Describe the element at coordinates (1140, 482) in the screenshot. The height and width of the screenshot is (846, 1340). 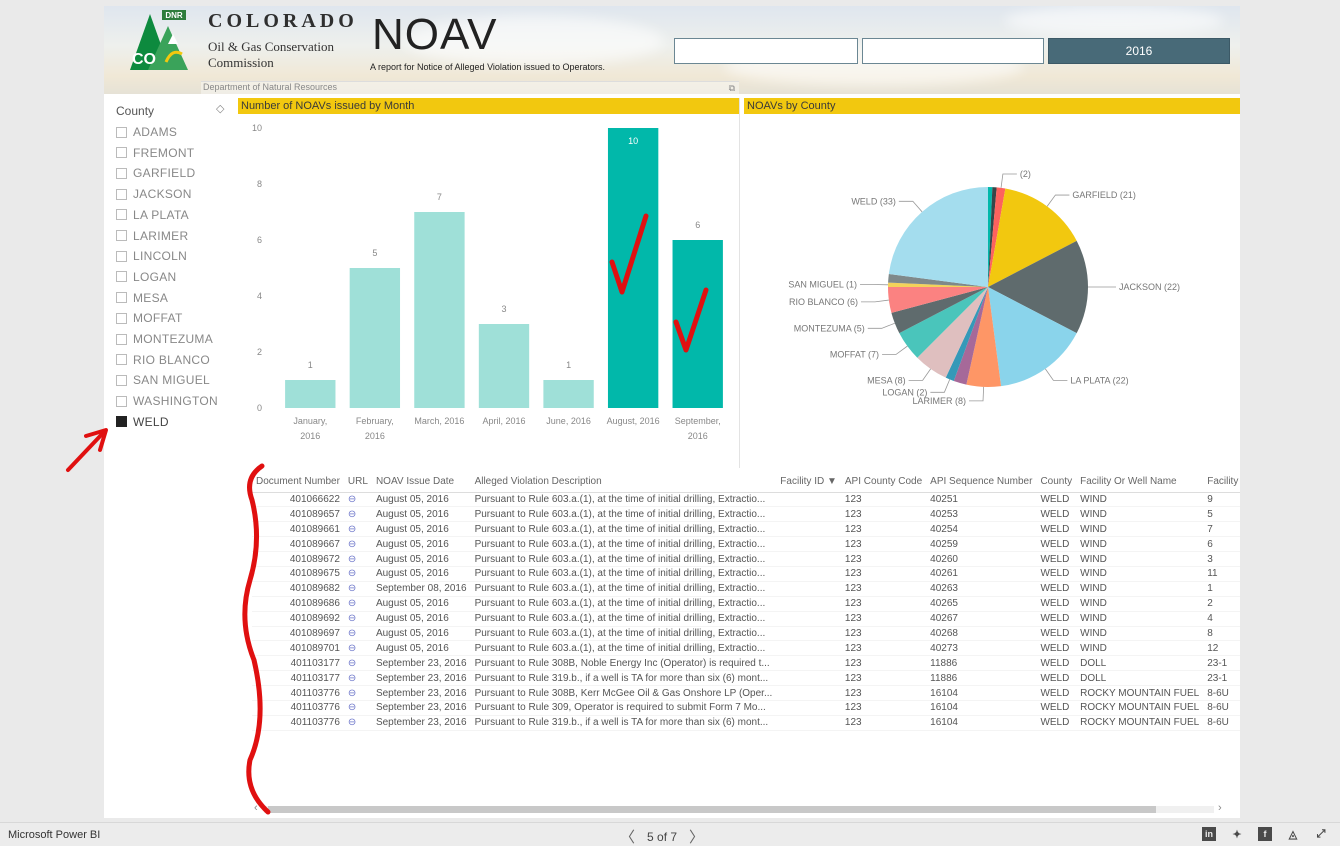
I see `col-facility-or-well-name: Facility Or Well Name` at that location.